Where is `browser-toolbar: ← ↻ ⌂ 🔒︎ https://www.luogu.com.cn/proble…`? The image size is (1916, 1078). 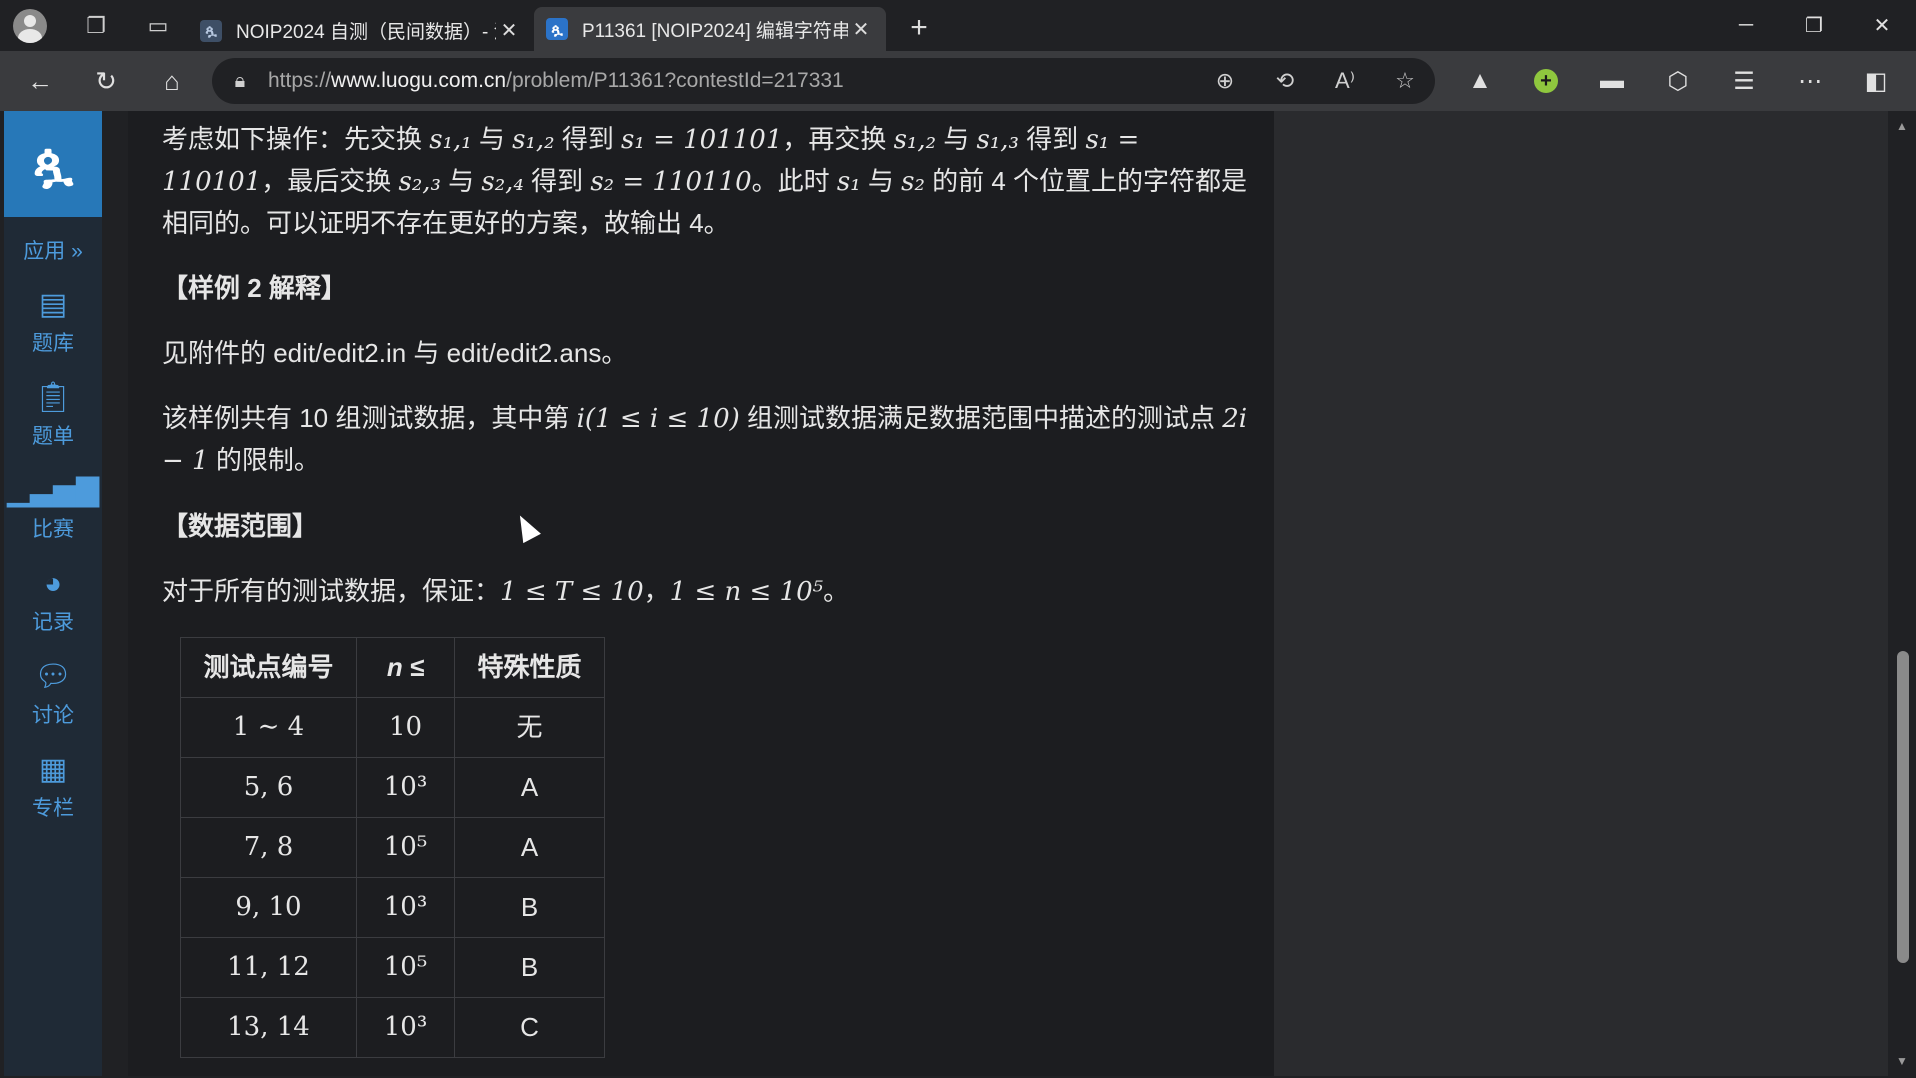
browser-toolbar: ← ↻ ⌂ 🔒︎ https://www.luogu.com.cn/proble… is located at coordinates (958, 81).